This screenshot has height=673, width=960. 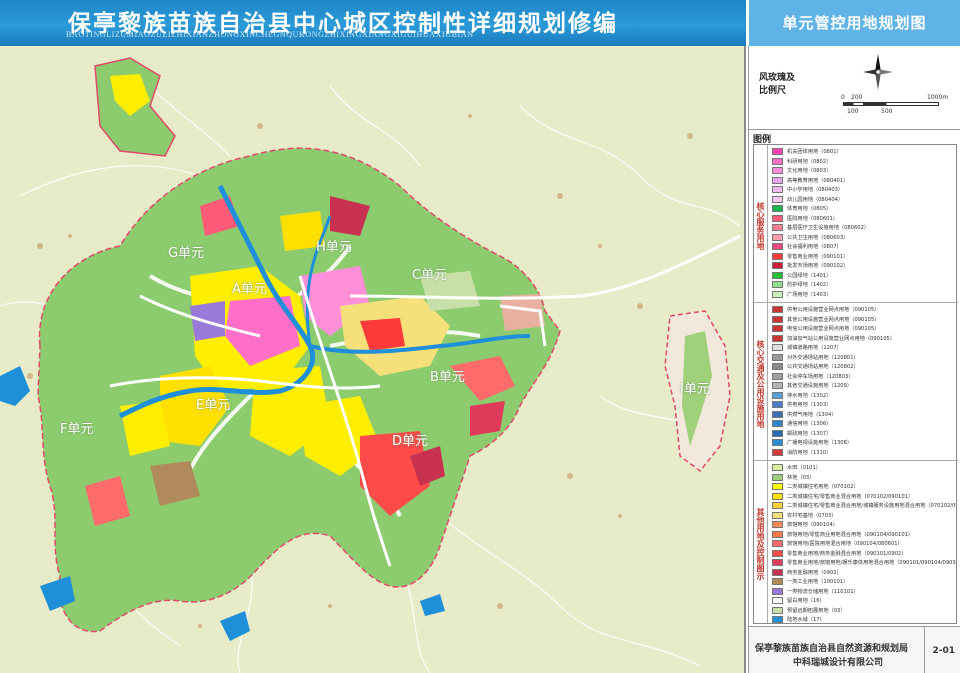 I want to click on unit-label-g: G单元, so click(x=186, y=253).